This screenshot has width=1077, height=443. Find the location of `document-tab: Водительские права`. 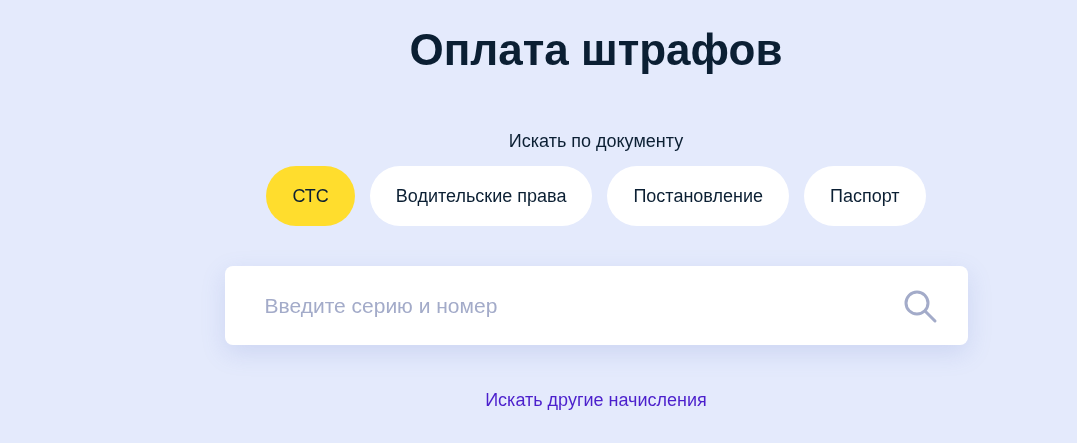

document-tab: Водительские права is located at coordinates (481, 196).